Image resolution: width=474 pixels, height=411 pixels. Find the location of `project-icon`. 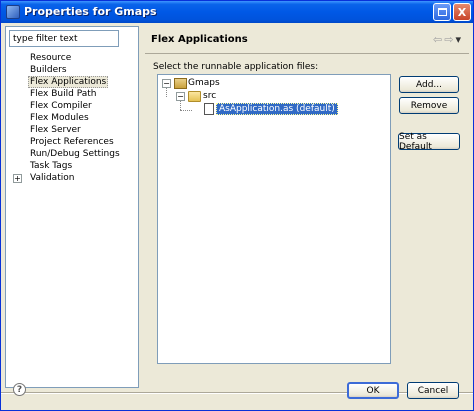

project-icon is located at coordinates (180, 83).